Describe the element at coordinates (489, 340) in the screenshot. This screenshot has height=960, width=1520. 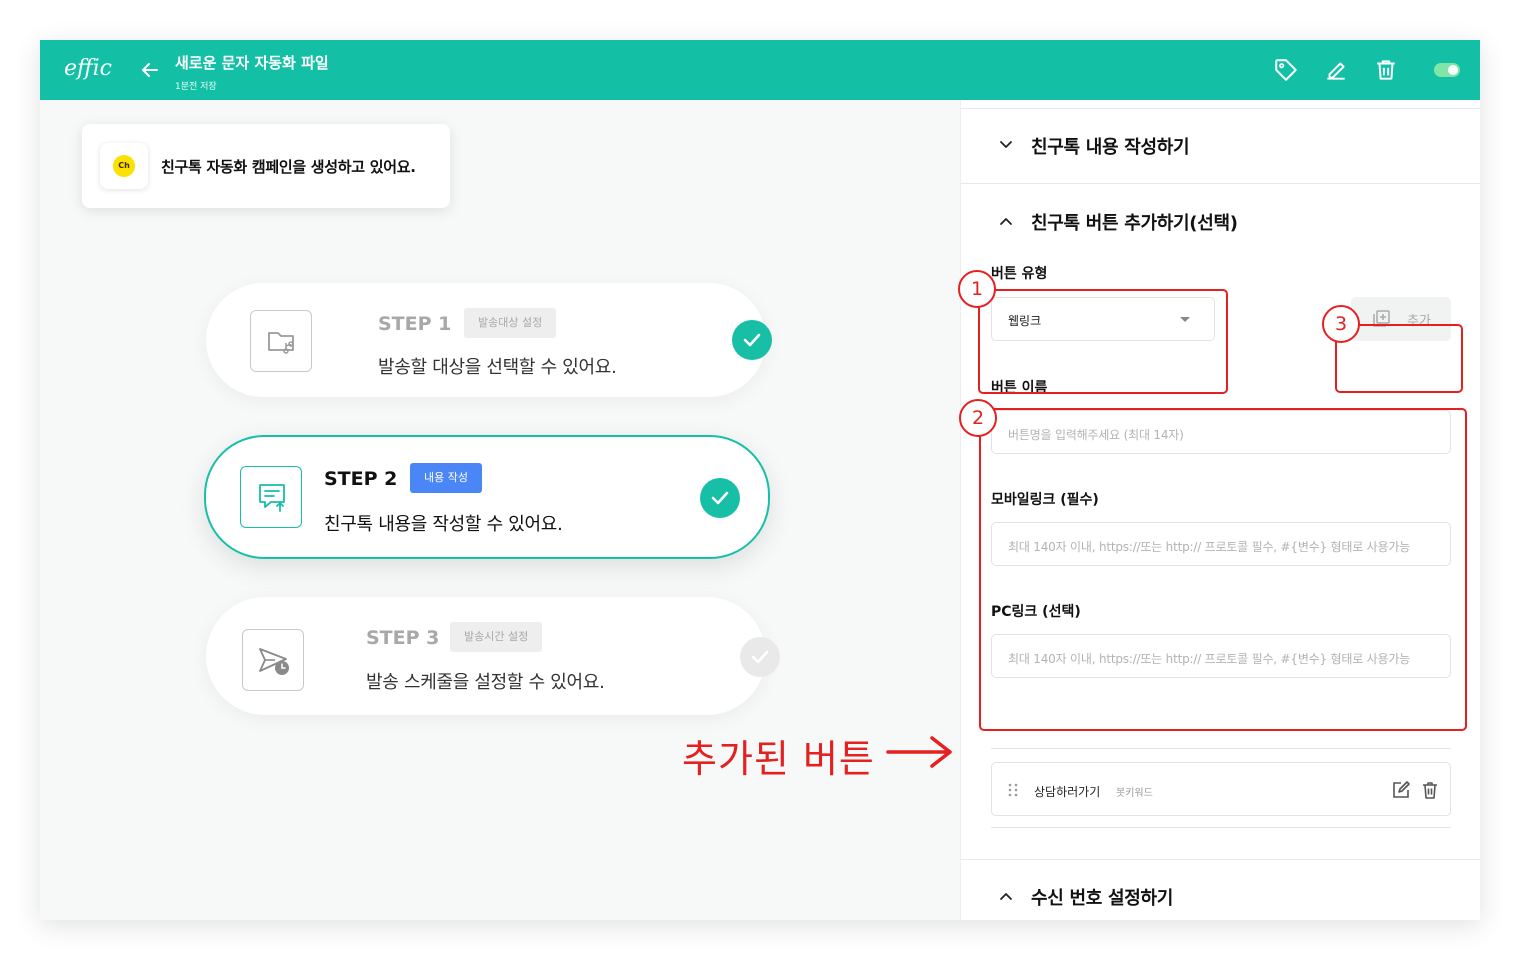
I see `step-card-1: STEP 1 발송대상 설정 발송할 대상을 선택할 수 있어요.` at that location.